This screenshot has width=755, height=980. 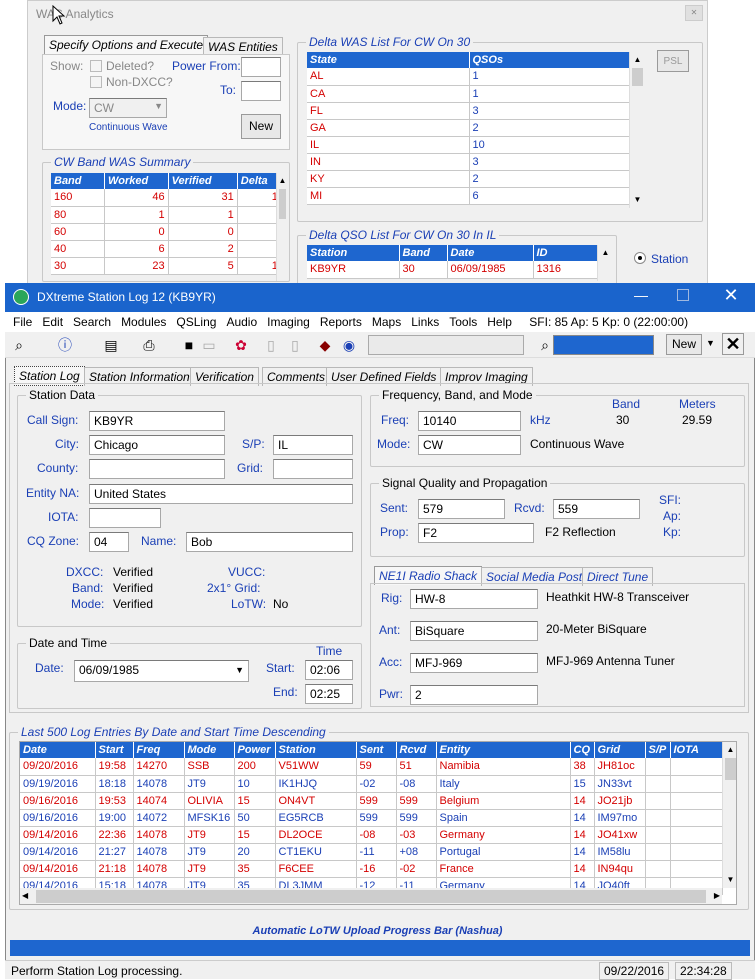 I want to click on column-header: Mode, so click(x=209, y=750).